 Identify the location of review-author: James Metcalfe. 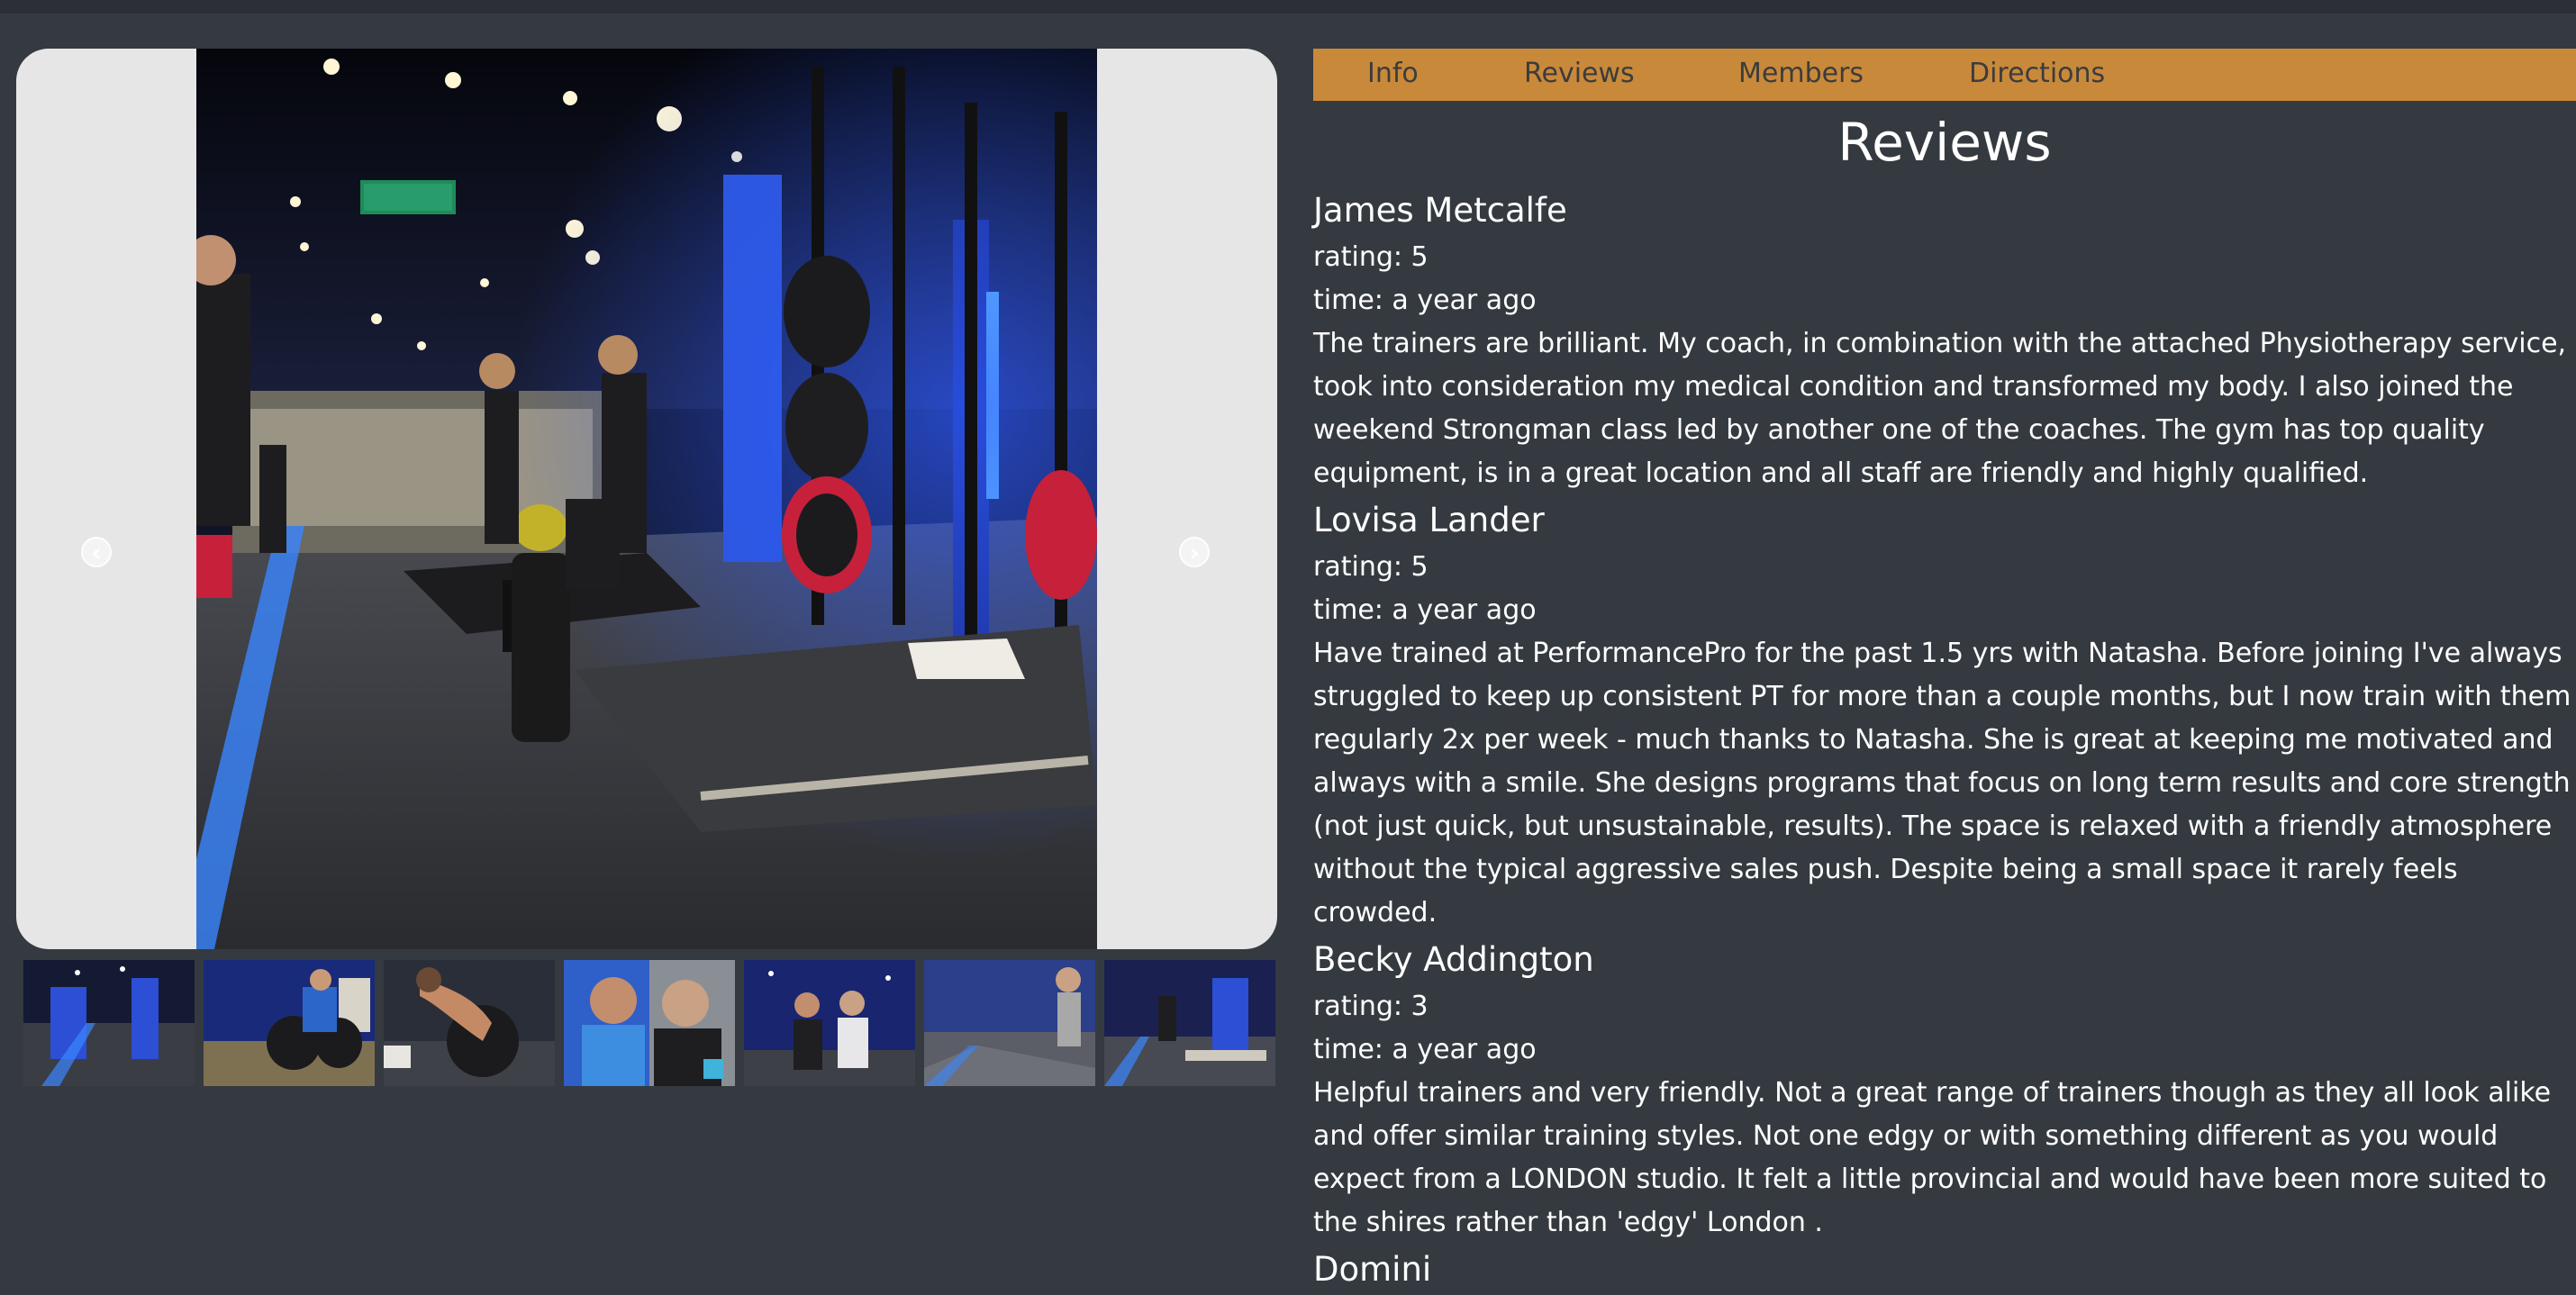
(1440, 210).